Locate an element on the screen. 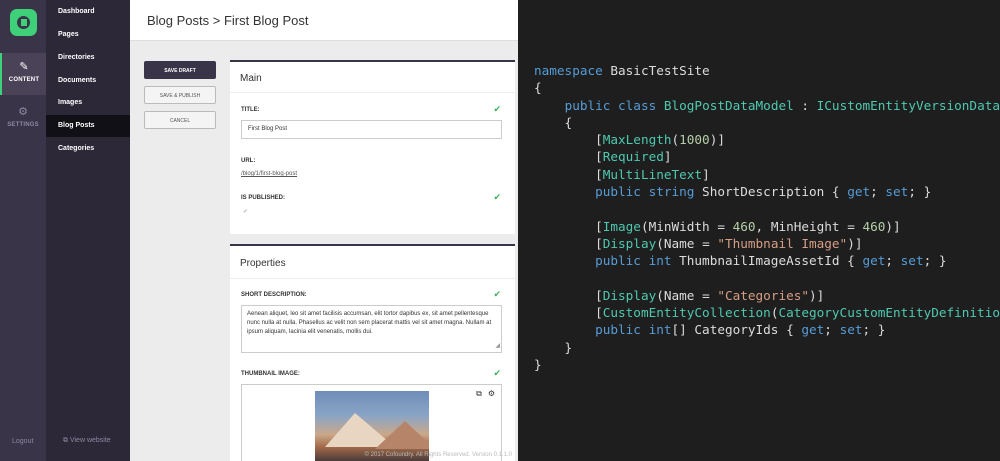  code-line: [Image(MinWidth = 460, MinHeight = 460)] is located at coordinates (717, 226).